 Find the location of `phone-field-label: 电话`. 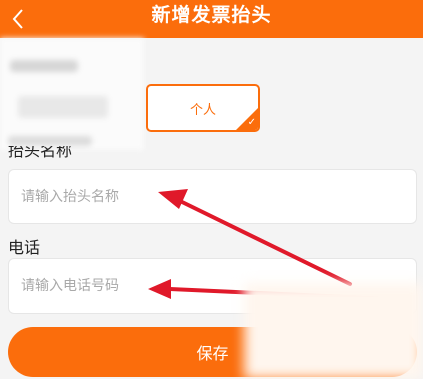

phone-field-label: 电话 is located at coordinates (24, 247).